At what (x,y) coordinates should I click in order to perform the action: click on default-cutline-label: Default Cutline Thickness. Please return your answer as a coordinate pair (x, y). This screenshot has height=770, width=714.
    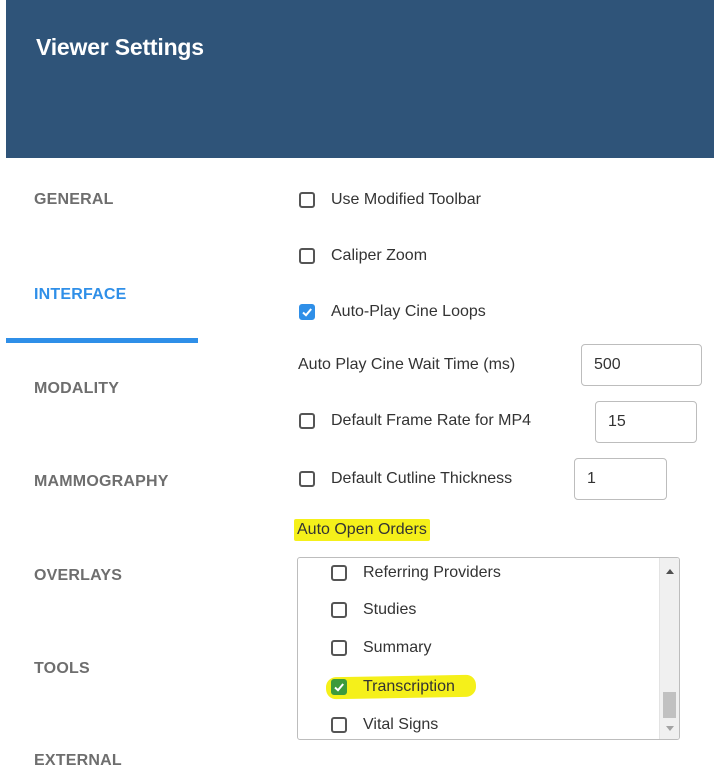
    Looking at the image, I should click on (422, 478).